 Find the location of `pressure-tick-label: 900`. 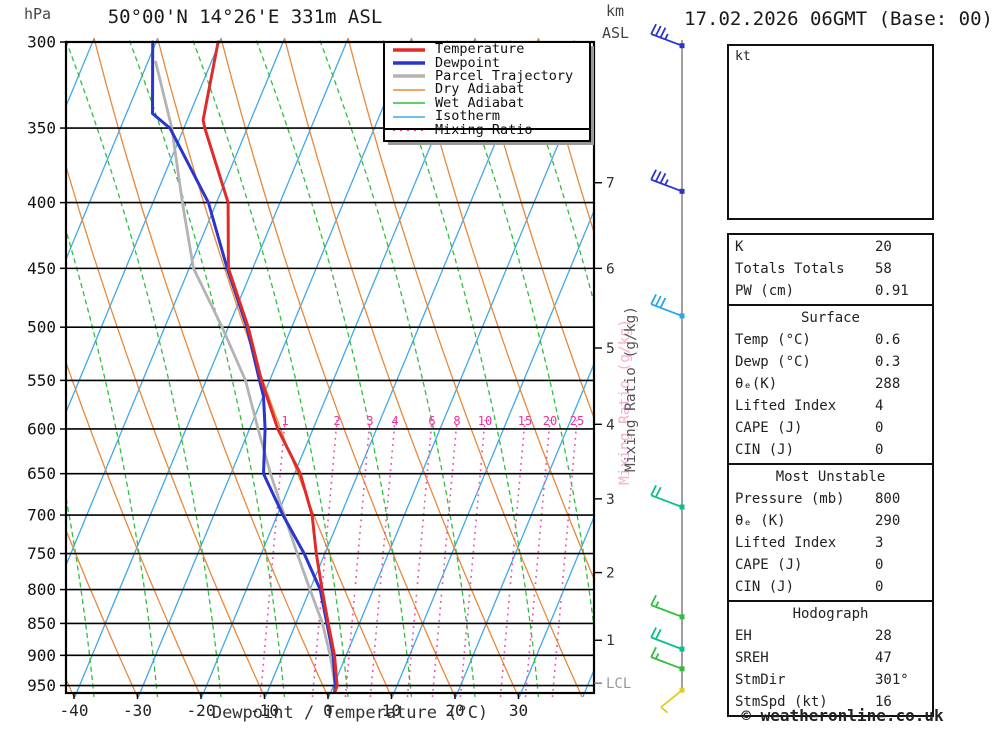

pressure-tick-label: 900 is located at coordinates (41, 655).